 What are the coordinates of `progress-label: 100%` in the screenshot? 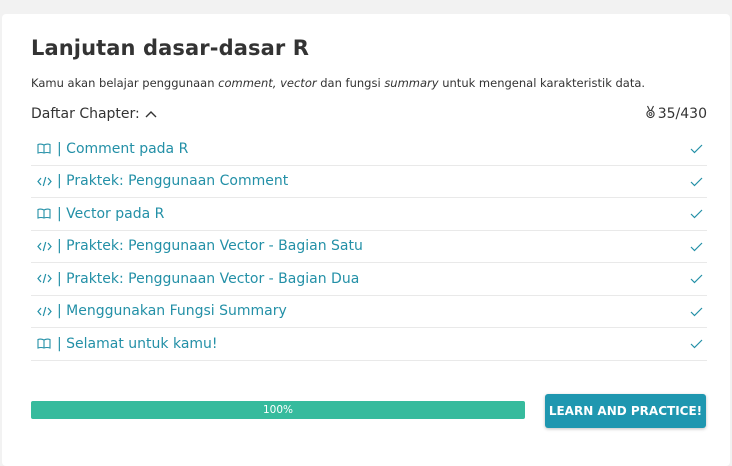 It's located at (278, 410).